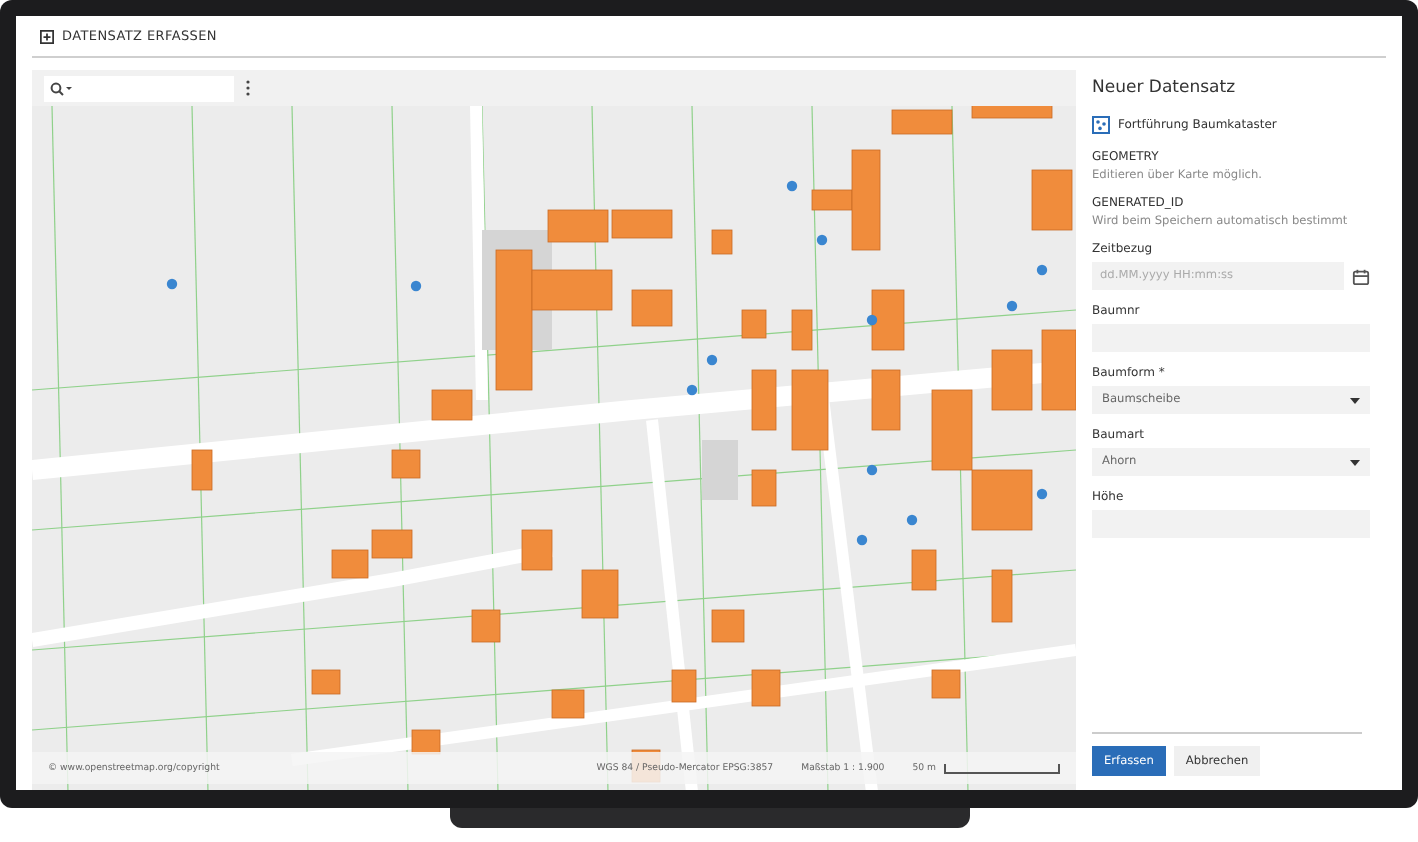 Image resolution: width=1418 pixels, height=842 pixels. What do you see at coordinates (1361, 276) in the screenshot?
I see `calendar-icon` at bounding box center [1361, 276].